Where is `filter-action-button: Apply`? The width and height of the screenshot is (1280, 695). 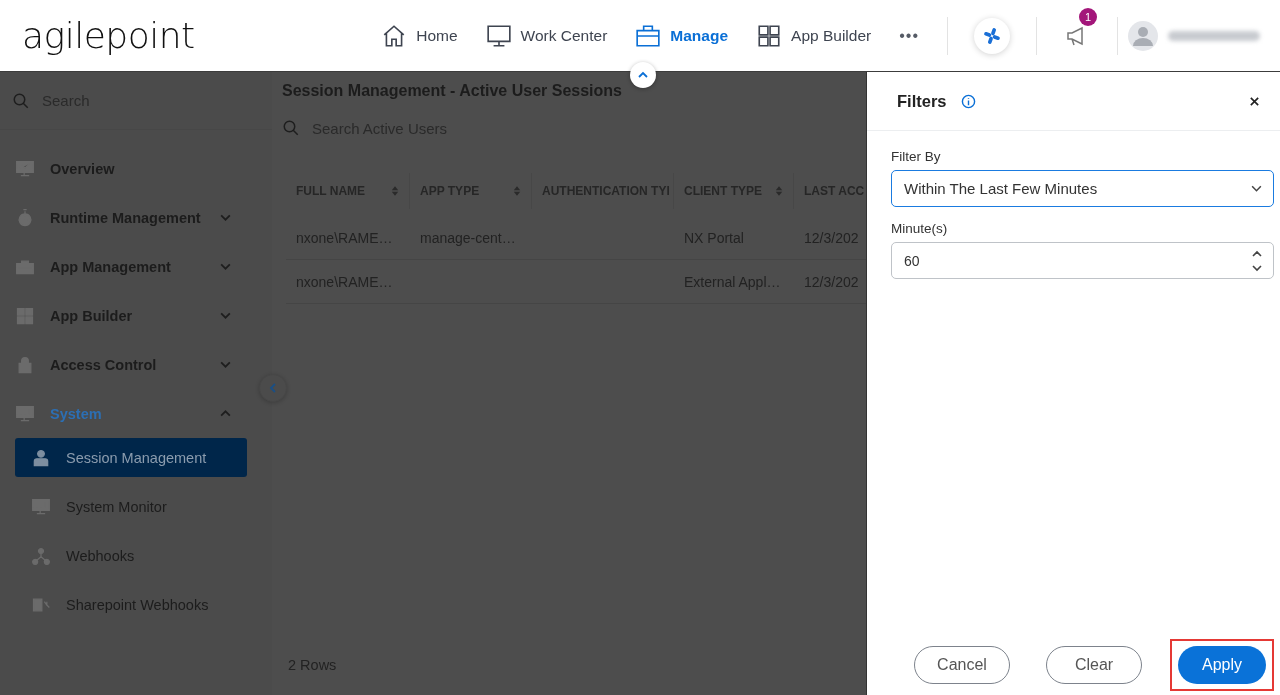
filter-action-button: Apply is located at coordinates (1222, 665).